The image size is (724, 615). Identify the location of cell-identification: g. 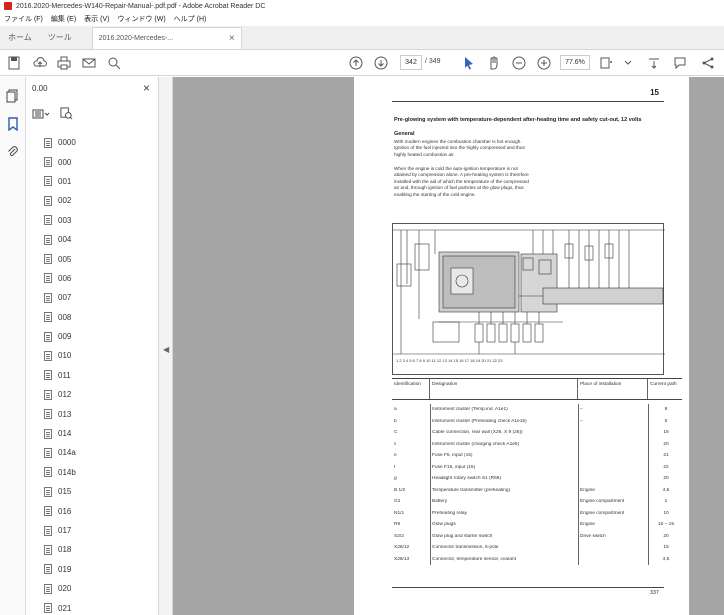
(395, 479).